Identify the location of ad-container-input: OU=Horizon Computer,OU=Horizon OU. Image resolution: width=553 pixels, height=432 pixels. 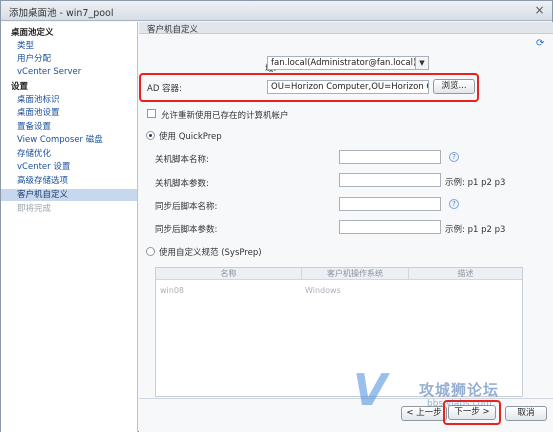
(348, 87).